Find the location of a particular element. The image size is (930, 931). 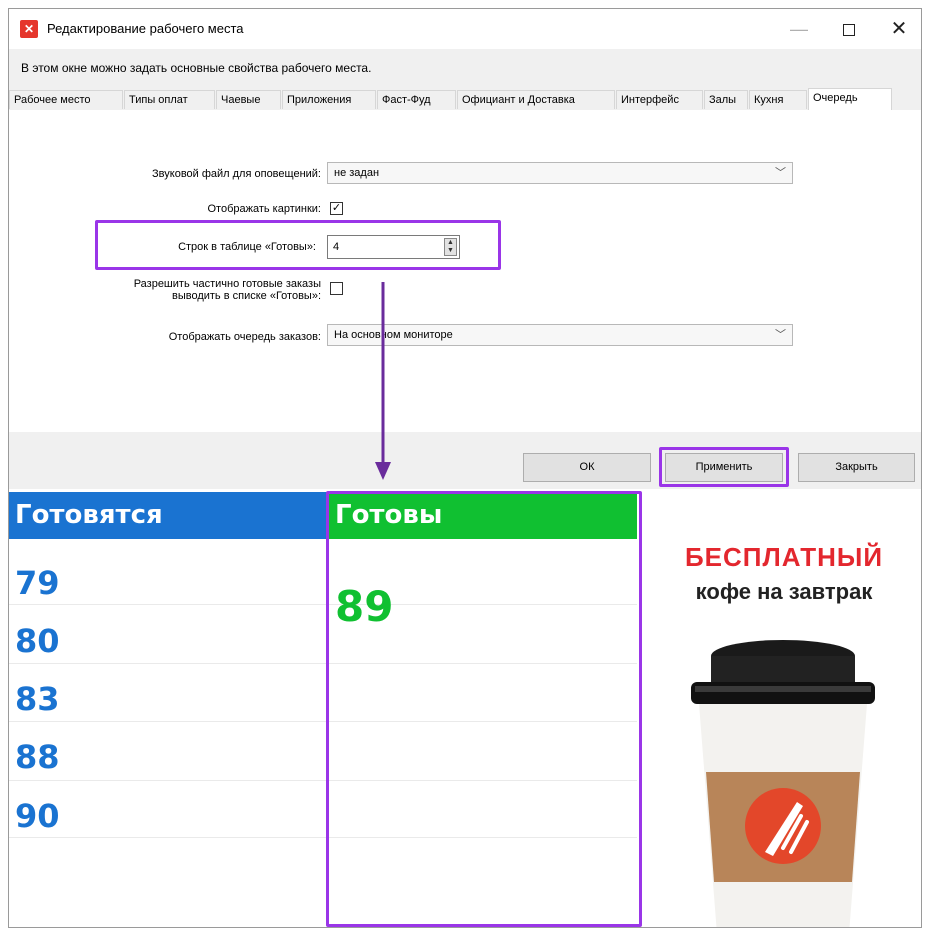

sound-file-label: Звуковой файл для оповещений: is located at coordinates (236, 174).